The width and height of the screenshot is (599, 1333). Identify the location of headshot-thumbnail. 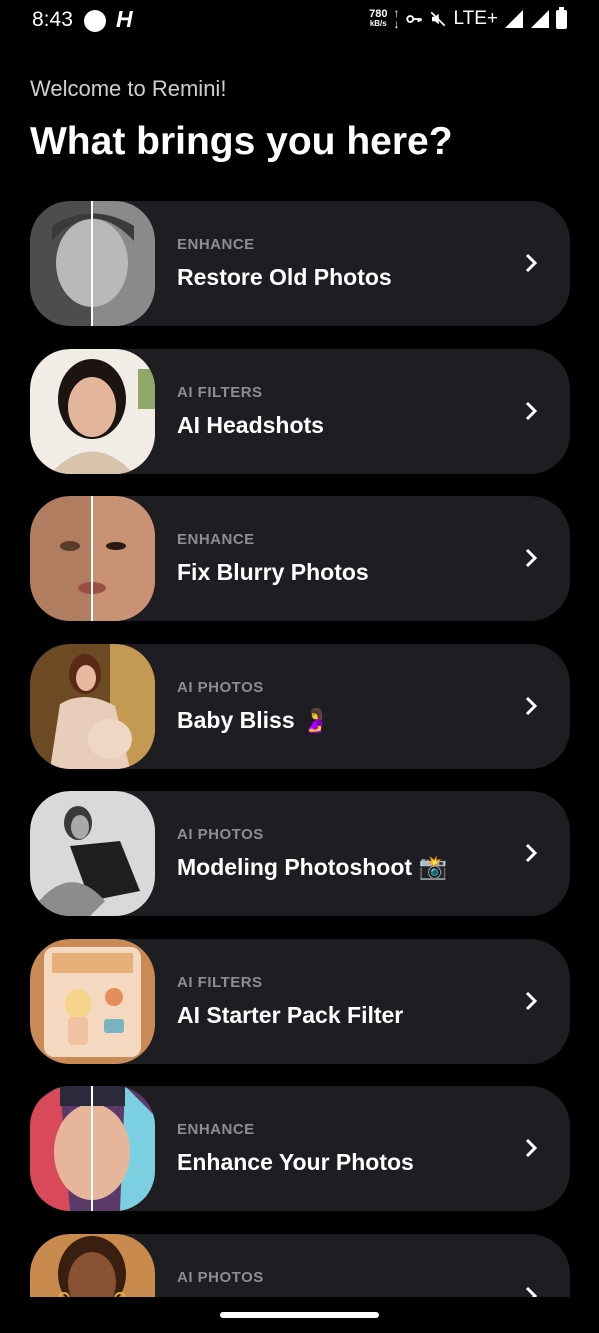
(92, 411).